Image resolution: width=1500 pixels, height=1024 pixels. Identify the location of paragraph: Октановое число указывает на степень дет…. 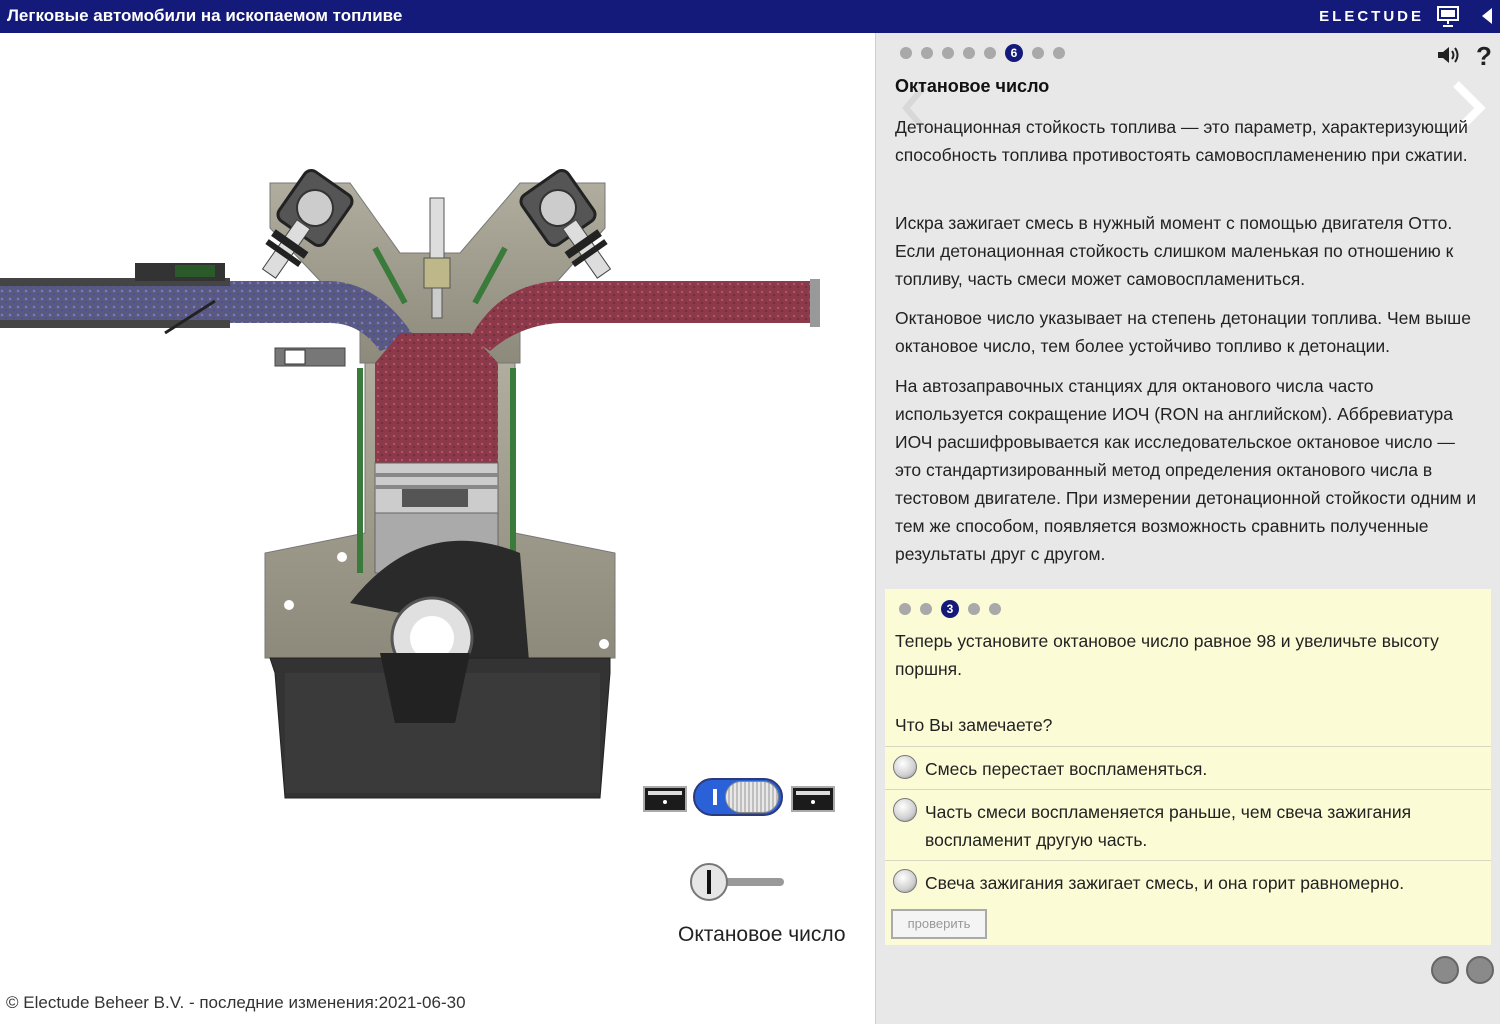
(1183, 332).